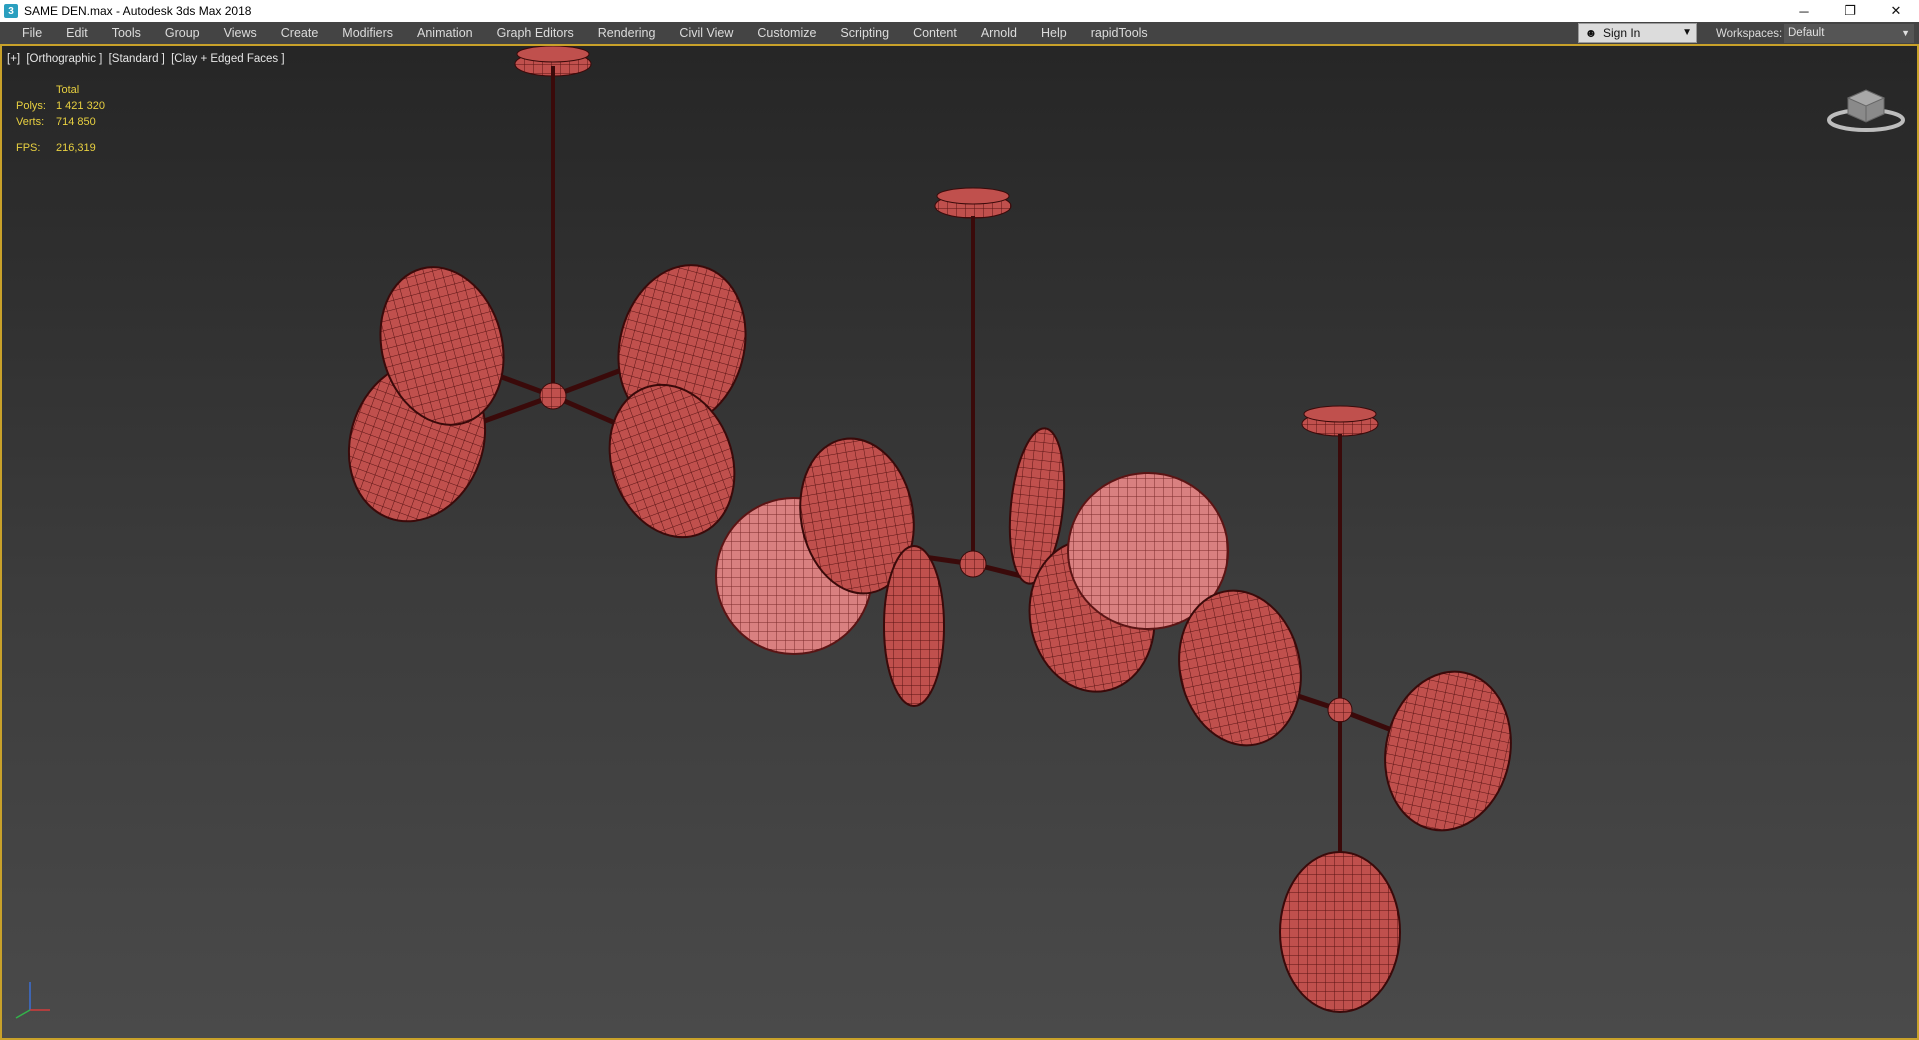 The image size is (1919, 1040). I want to click on menu-civil-view: Civil View, so click(706, 33).